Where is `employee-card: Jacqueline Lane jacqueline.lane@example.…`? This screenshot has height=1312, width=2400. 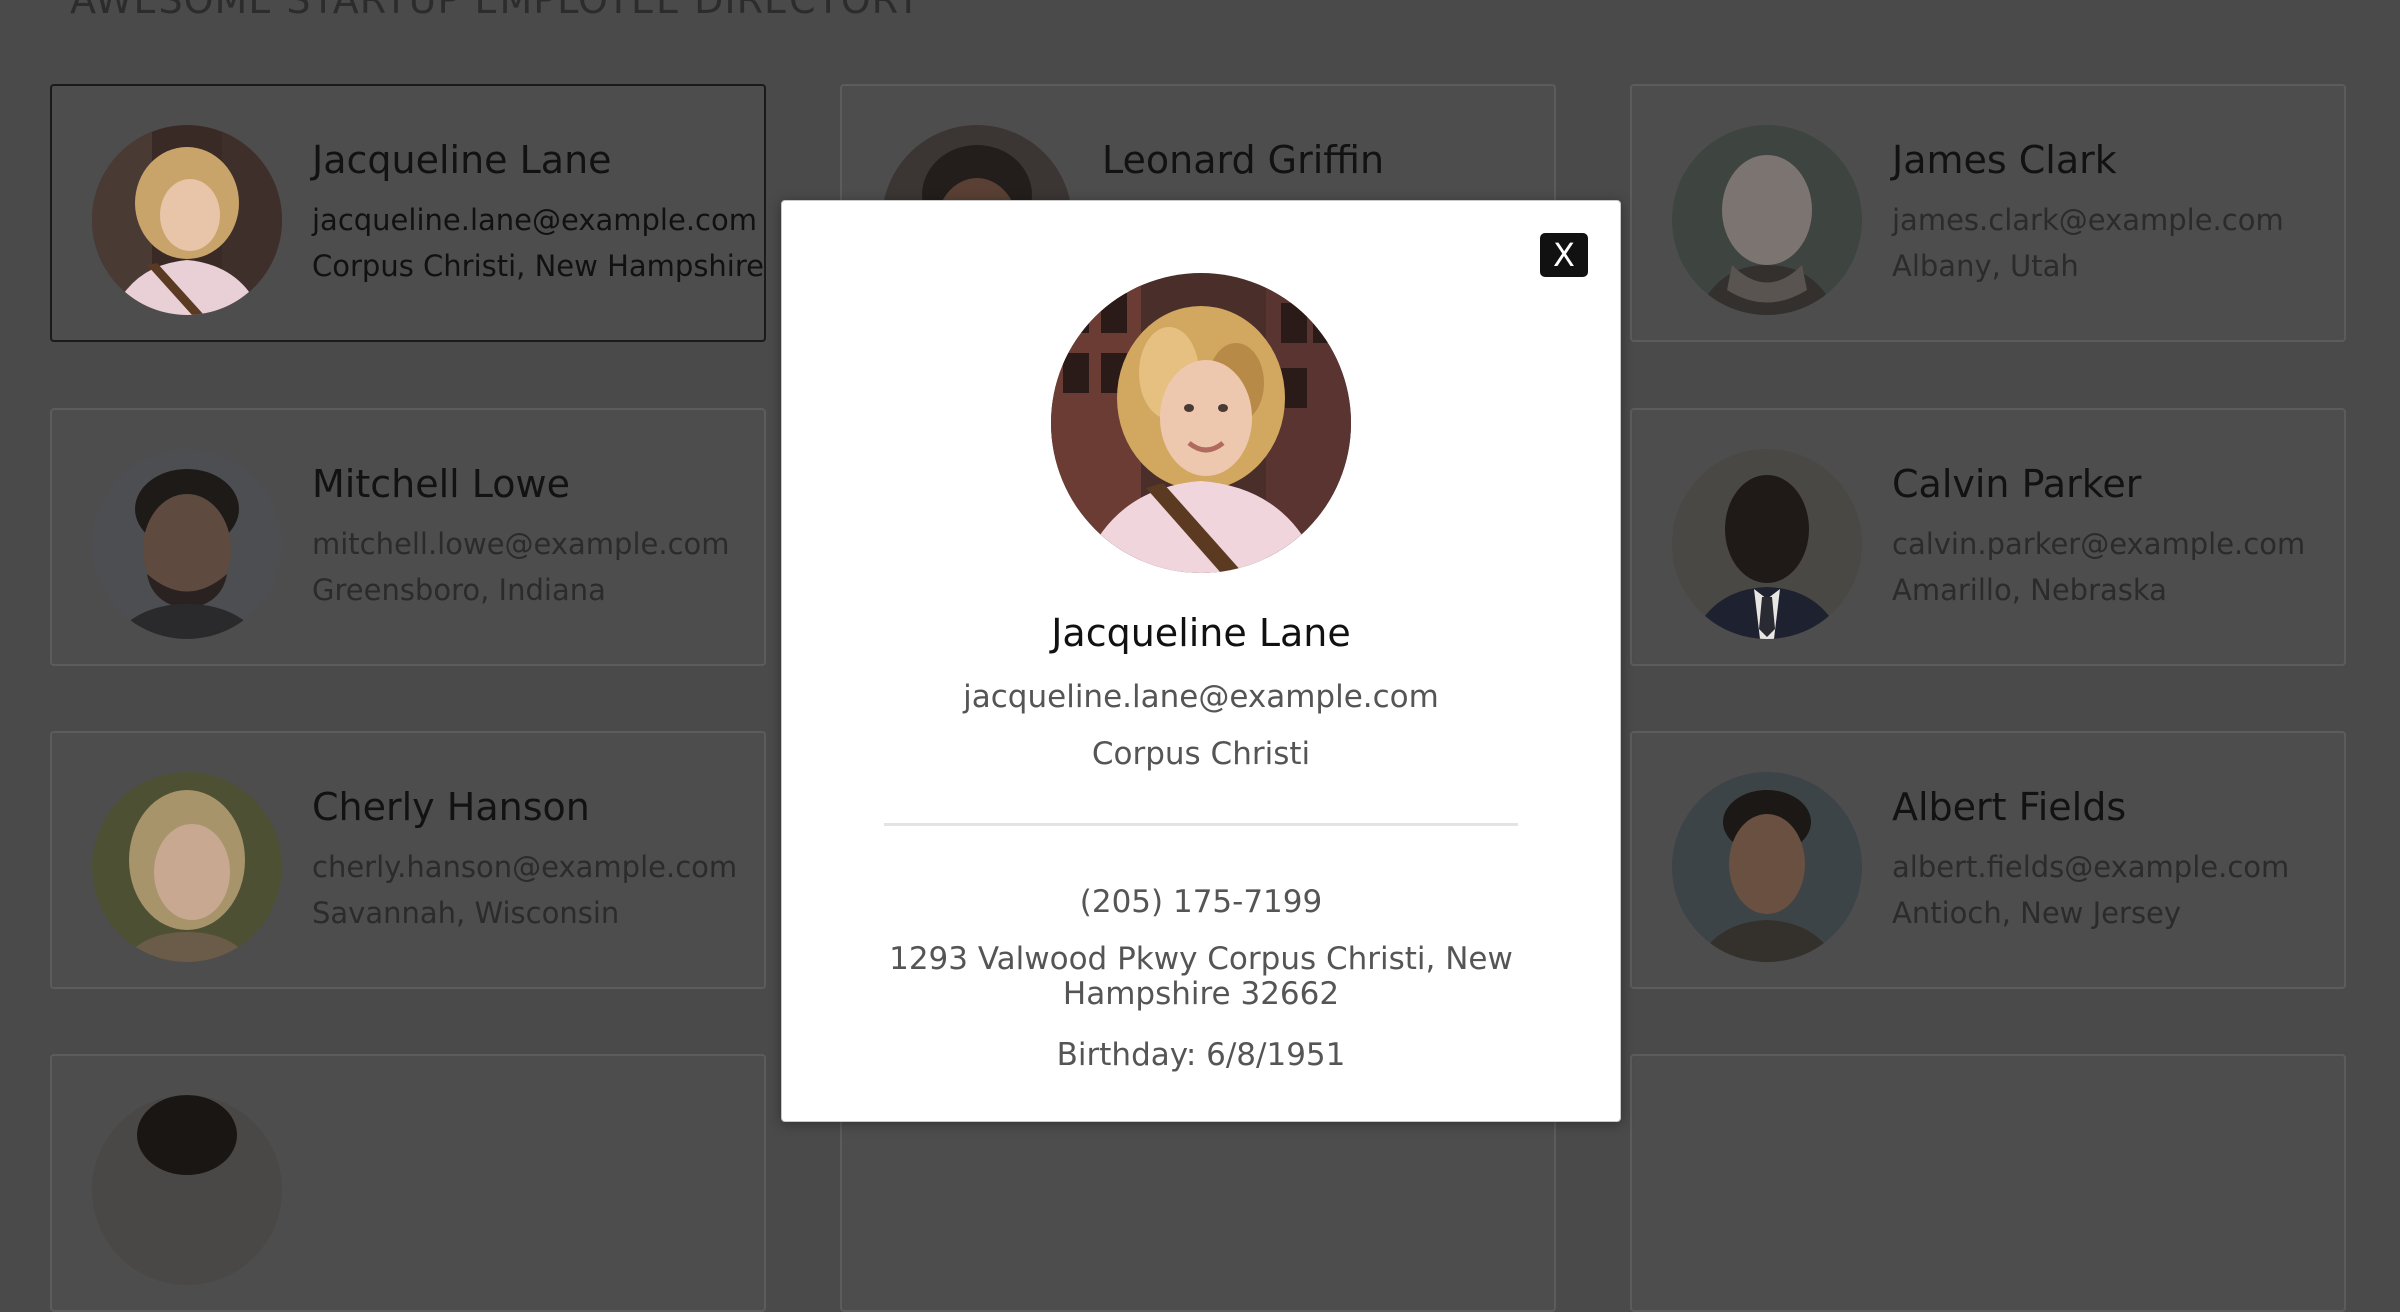 employee-card: Jacqueline Lane jacqueline.lane@example.… is located at coordinates (408, 213).